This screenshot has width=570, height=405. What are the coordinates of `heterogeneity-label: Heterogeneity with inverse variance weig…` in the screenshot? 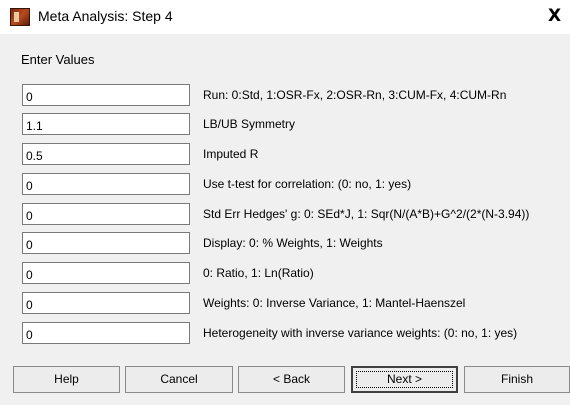 It's located at (360, 333).